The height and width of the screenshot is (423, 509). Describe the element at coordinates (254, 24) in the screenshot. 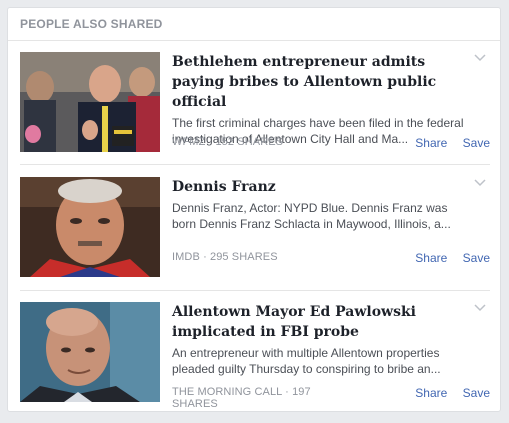

I see `section-header: PEOPLE ALSO SHARED` at that location.